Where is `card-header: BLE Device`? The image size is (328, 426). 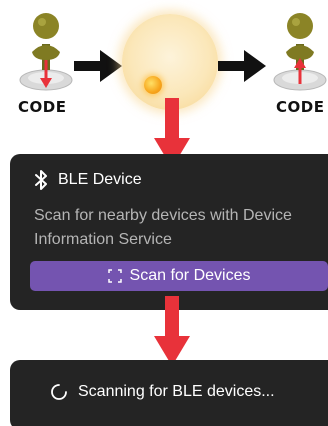 card-header: BLE Device is located at coordinates (88, 180).